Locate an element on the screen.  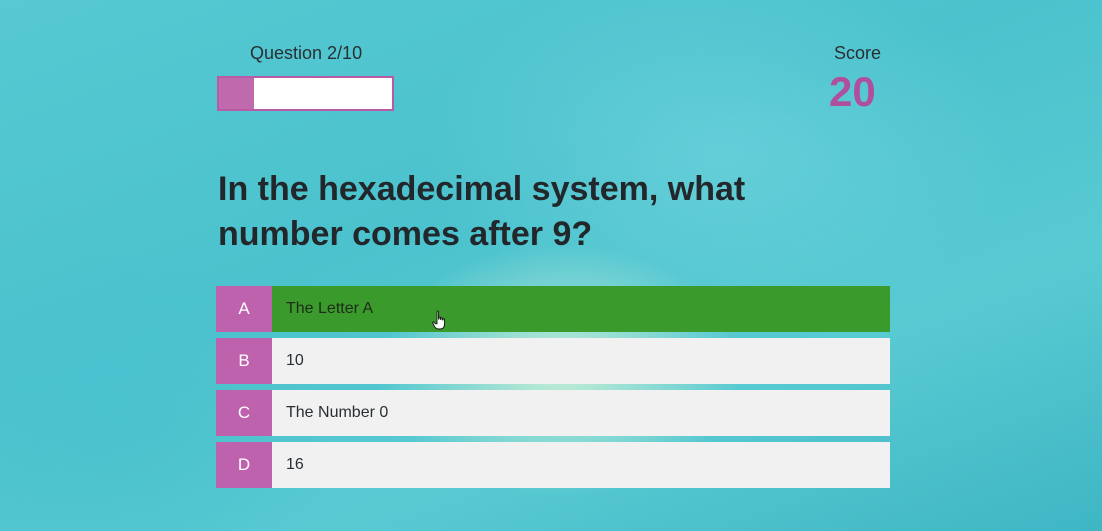
answer-option-d: D 16 is located at coordinates (553, 465).